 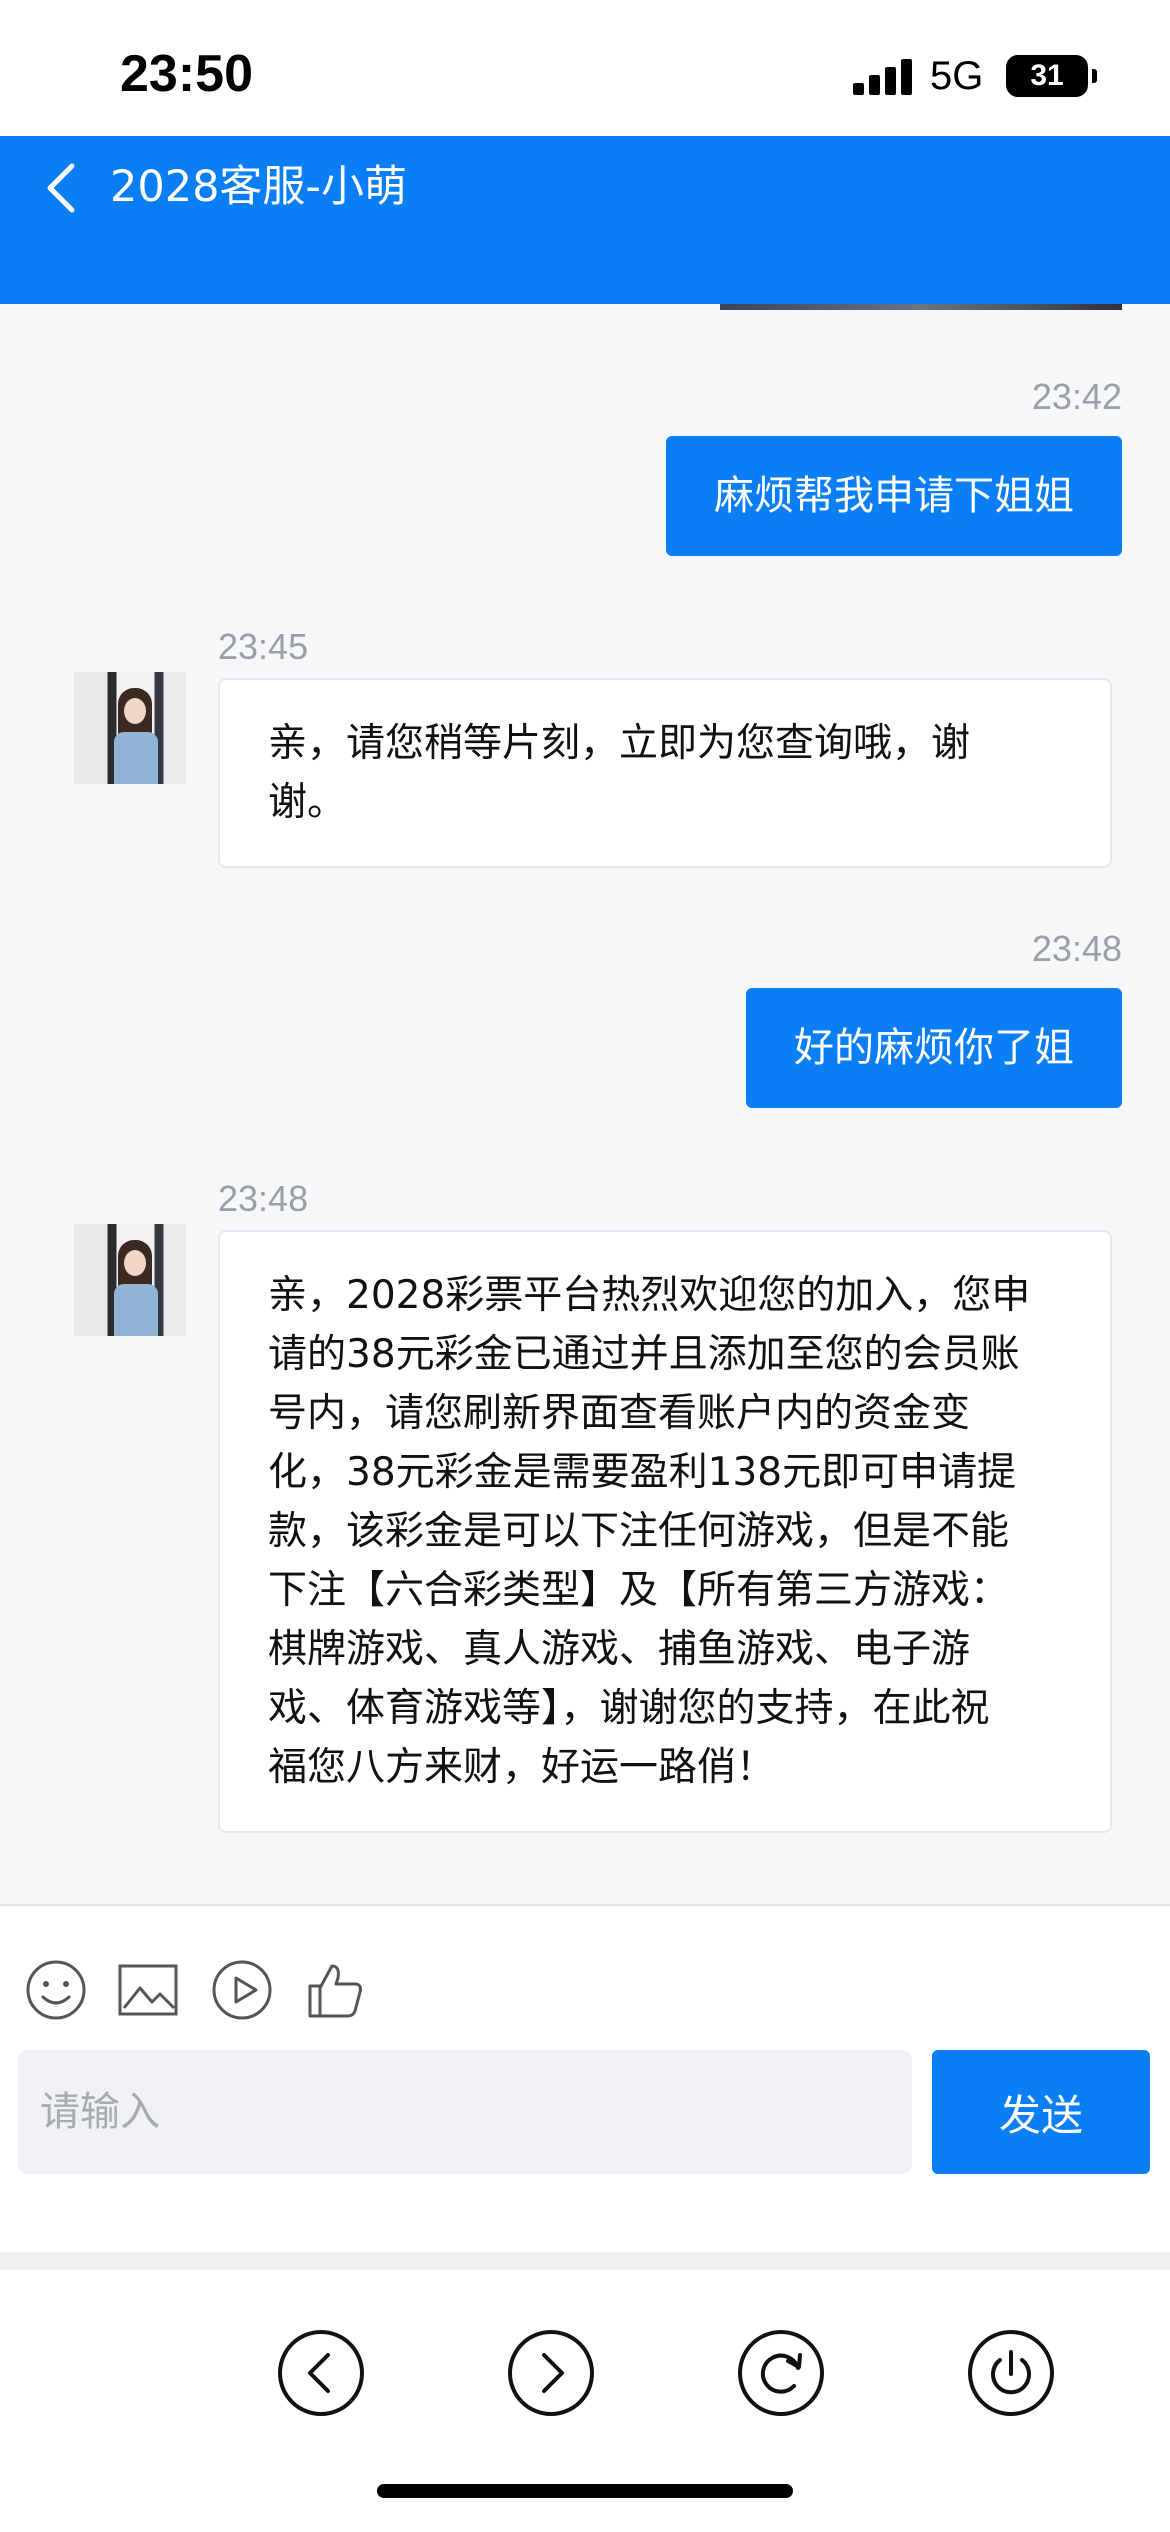 I want to click on message-line: 下注【六合彩类型】及【所有第三方游戏：, so click(x=639, y=1590).